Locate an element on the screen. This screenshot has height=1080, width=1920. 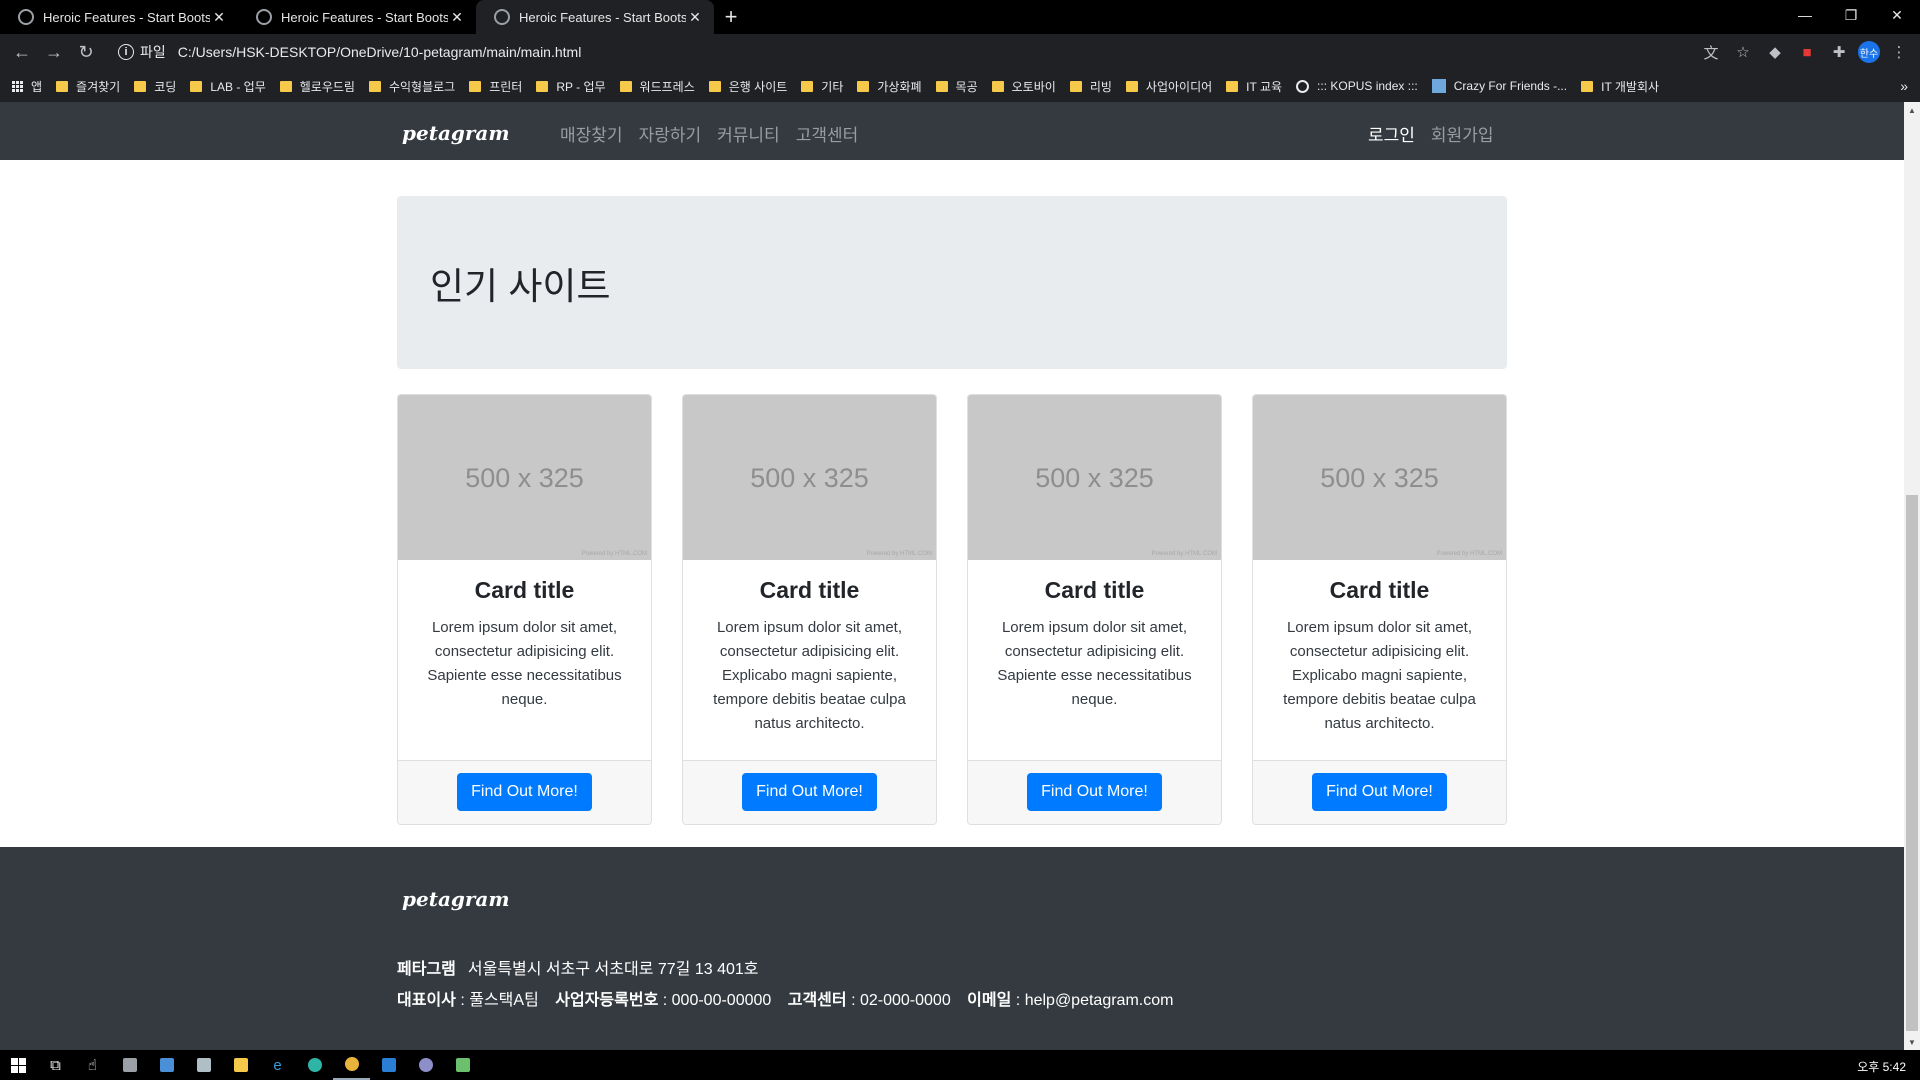
nav-link-community: 커뮤니티 is located at coordinates (748, 133).